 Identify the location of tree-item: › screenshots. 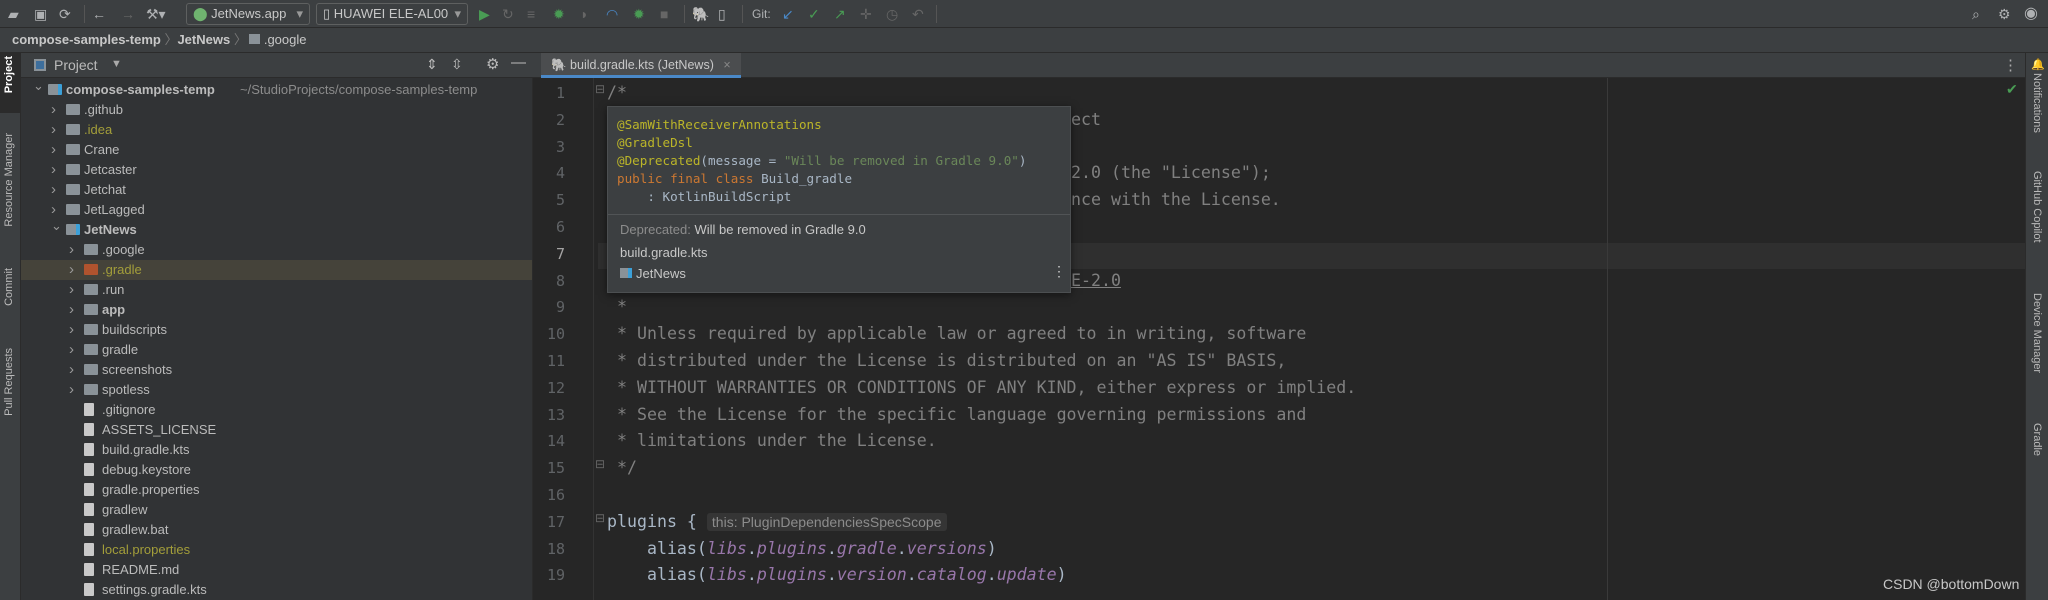
(276, 370).